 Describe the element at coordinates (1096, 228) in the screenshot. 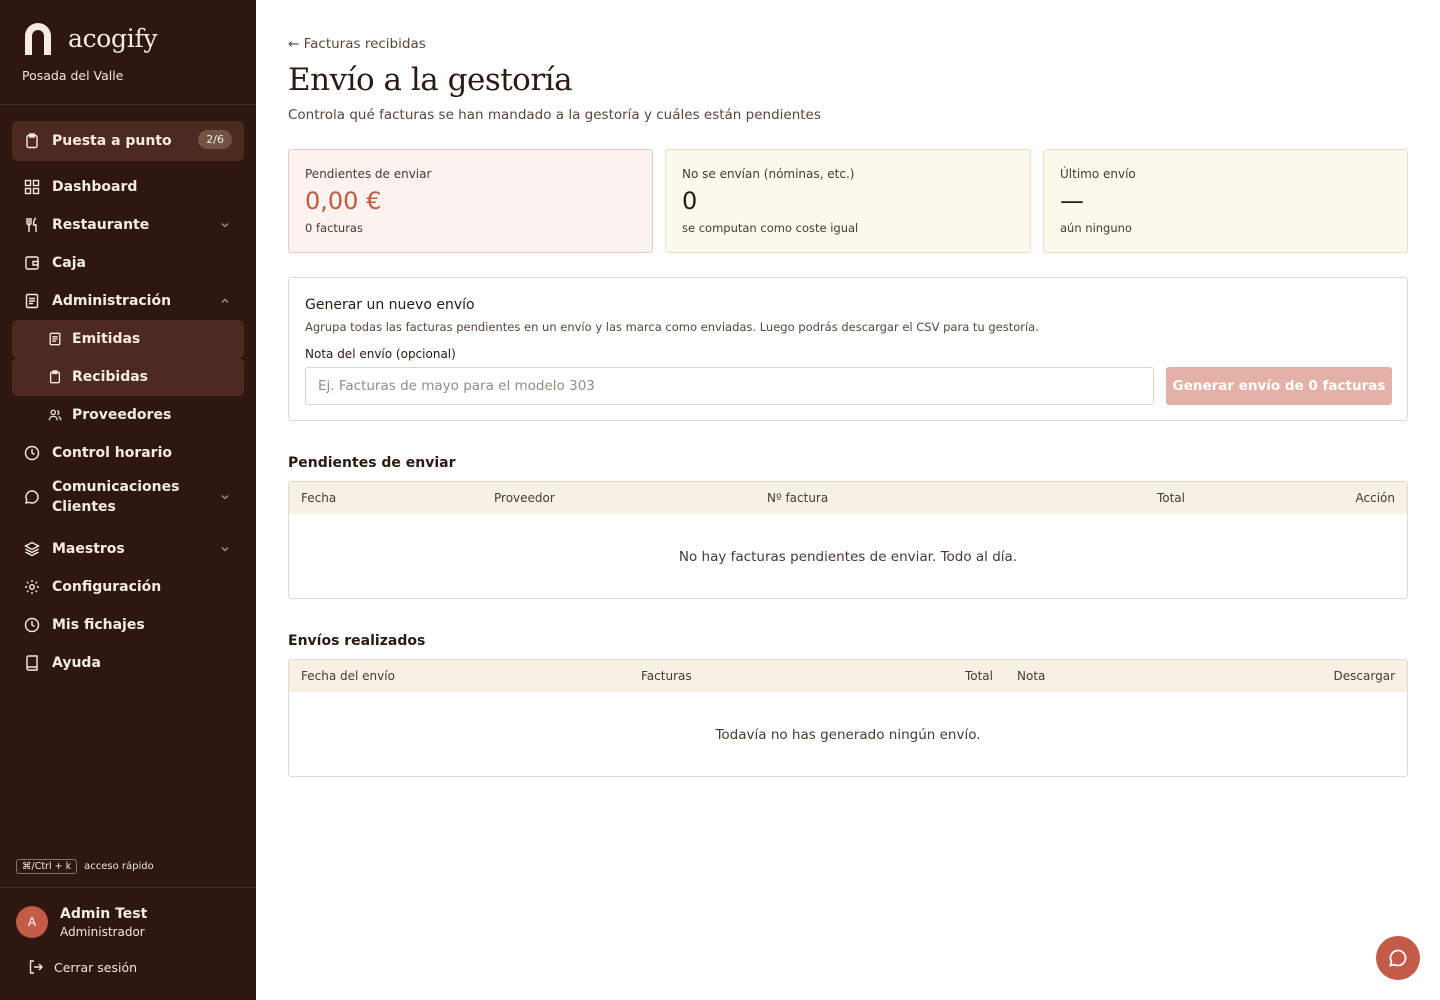

I see `stat-note: aún ninguno` at that location.